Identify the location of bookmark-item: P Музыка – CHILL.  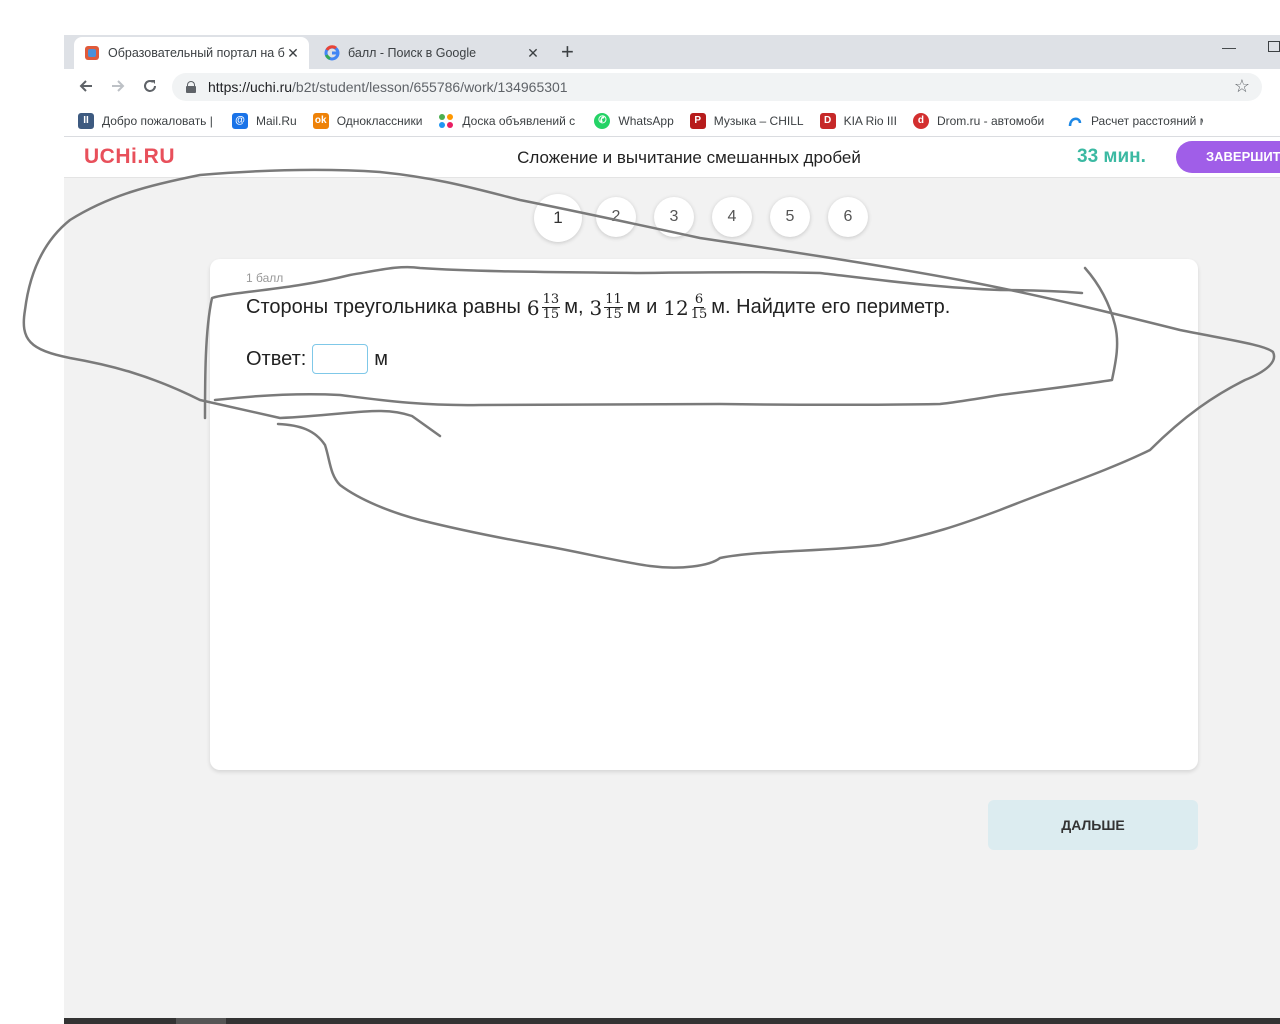
(746, 120).